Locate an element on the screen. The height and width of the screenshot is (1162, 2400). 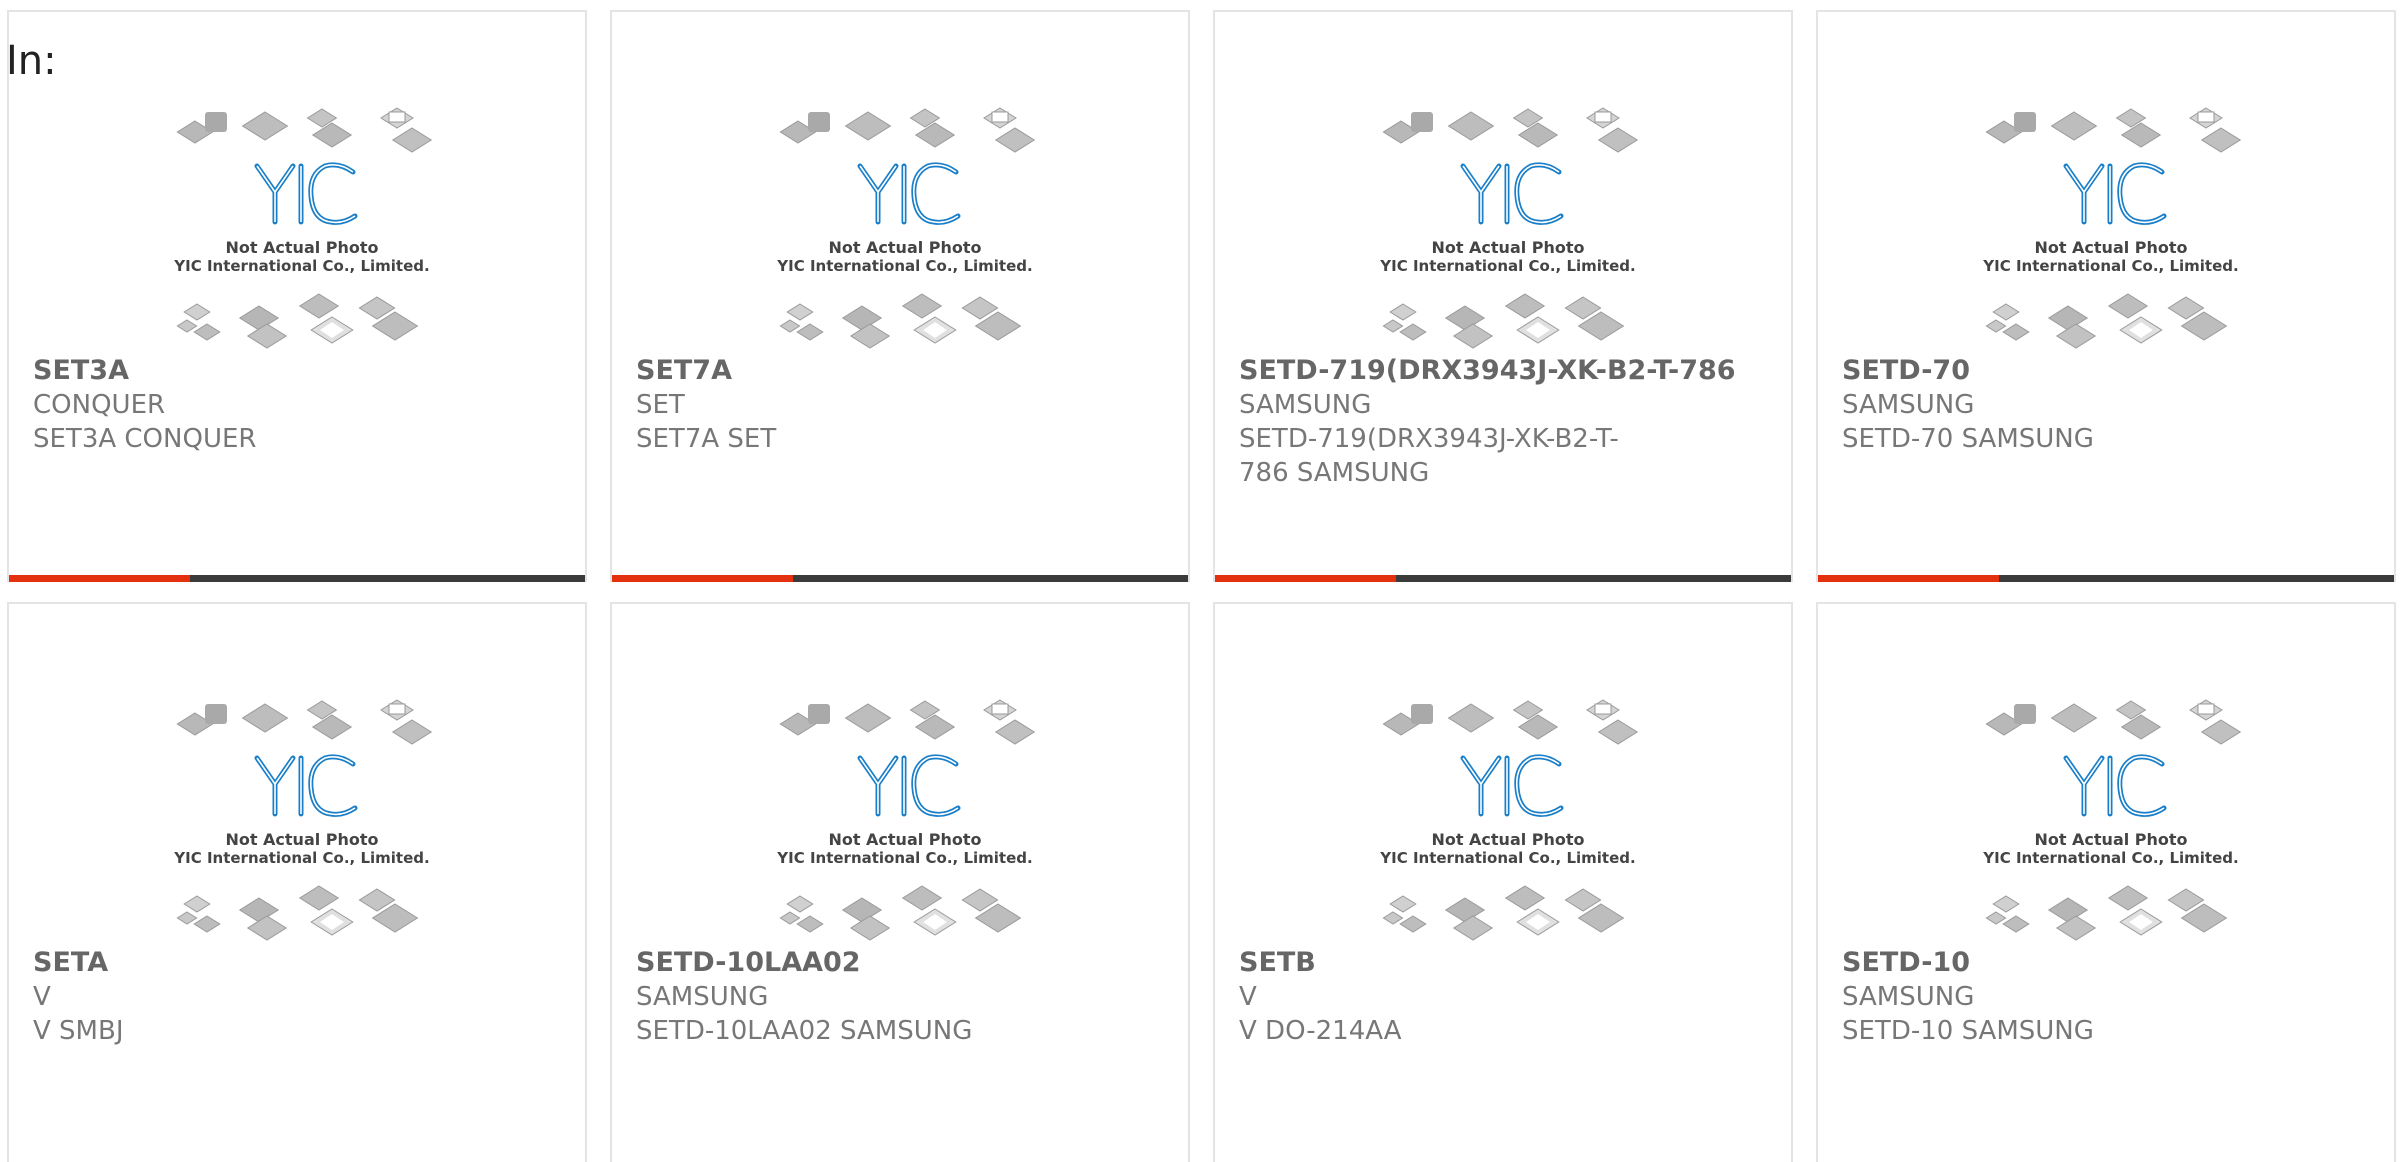
manufacturer: CONQUER is located at coordinates (99, 405).